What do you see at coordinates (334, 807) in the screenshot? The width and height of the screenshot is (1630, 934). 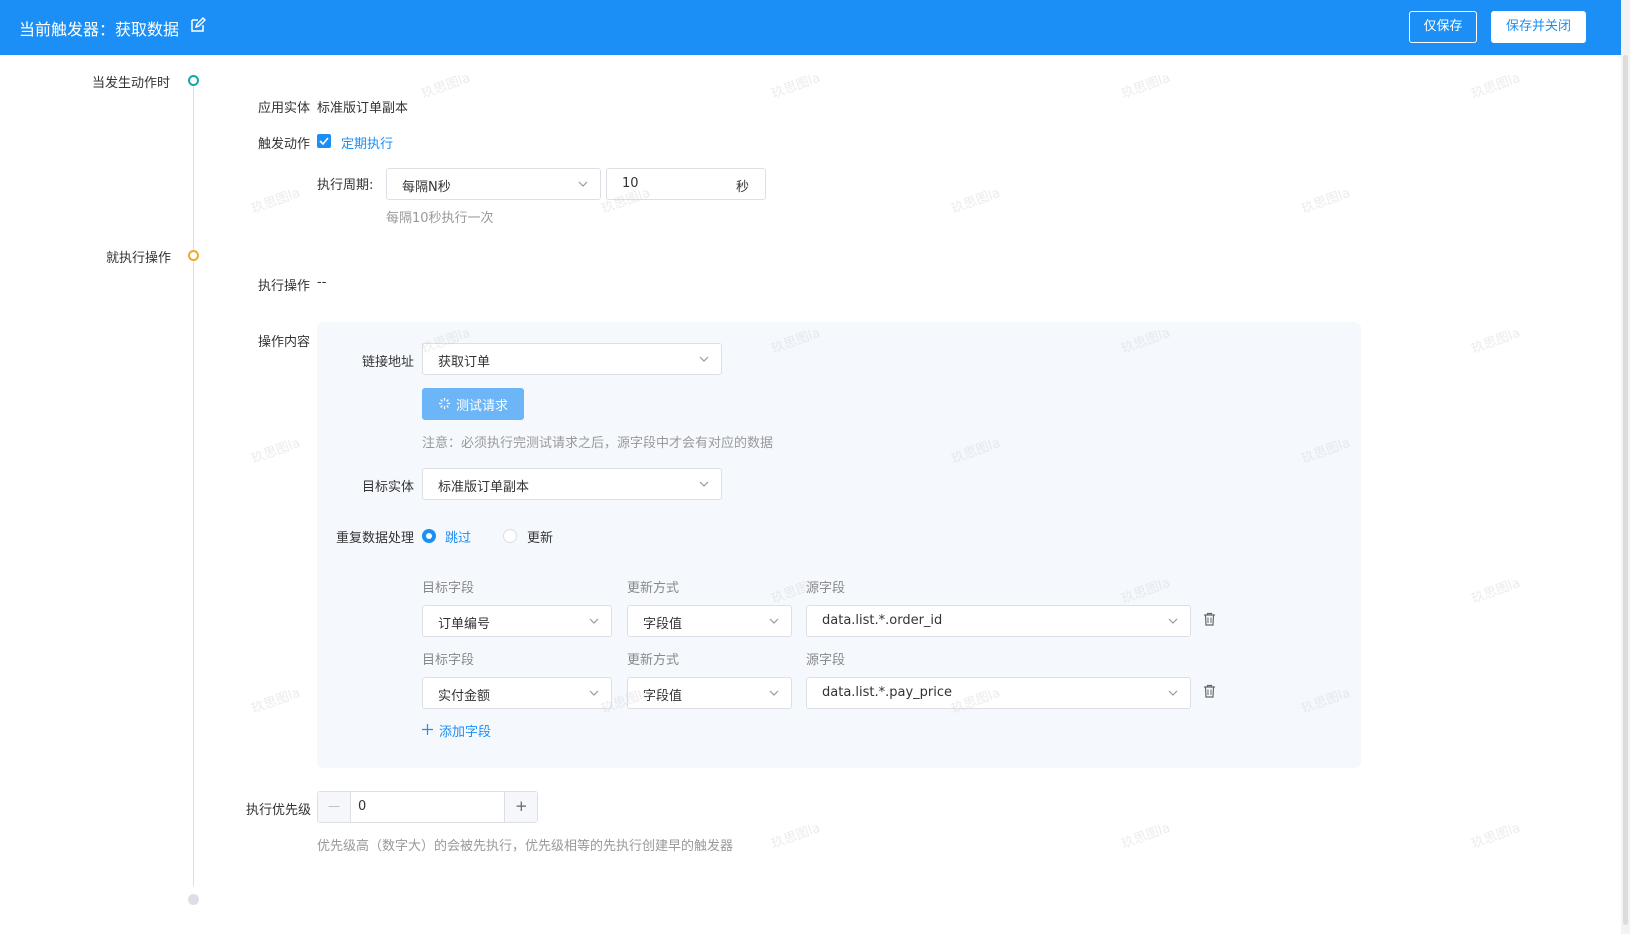 I see `priority-decrement-button: —` at bounding box center [334, 807].